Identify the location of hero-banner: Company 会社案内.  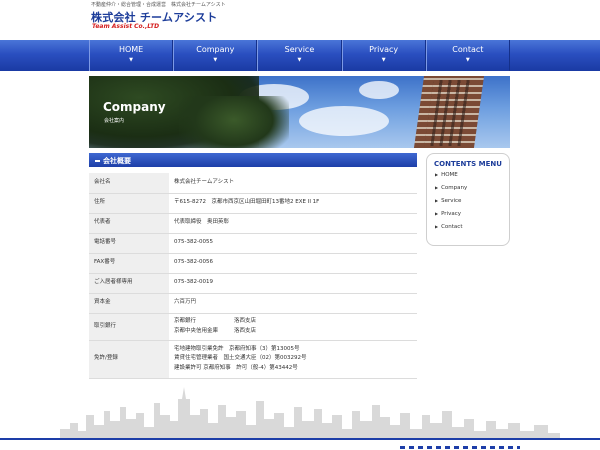
(299, 112).